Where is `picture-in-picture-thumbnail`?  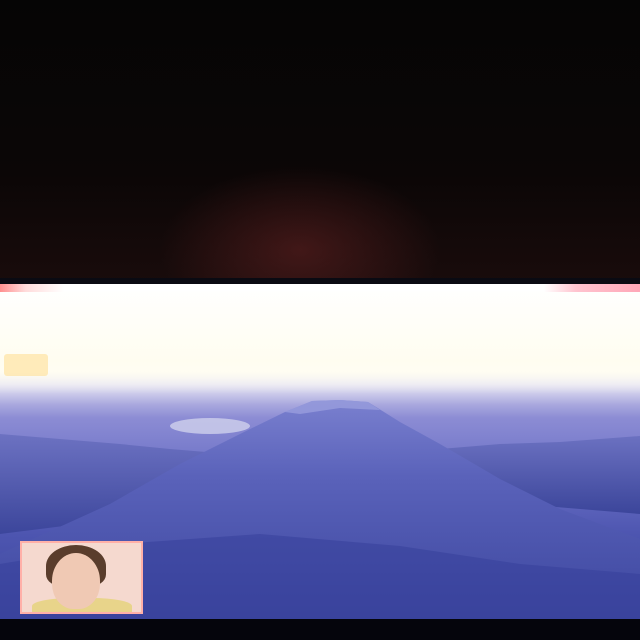 picture-in-picture-thumbnail is located at coordinates (81, 577).